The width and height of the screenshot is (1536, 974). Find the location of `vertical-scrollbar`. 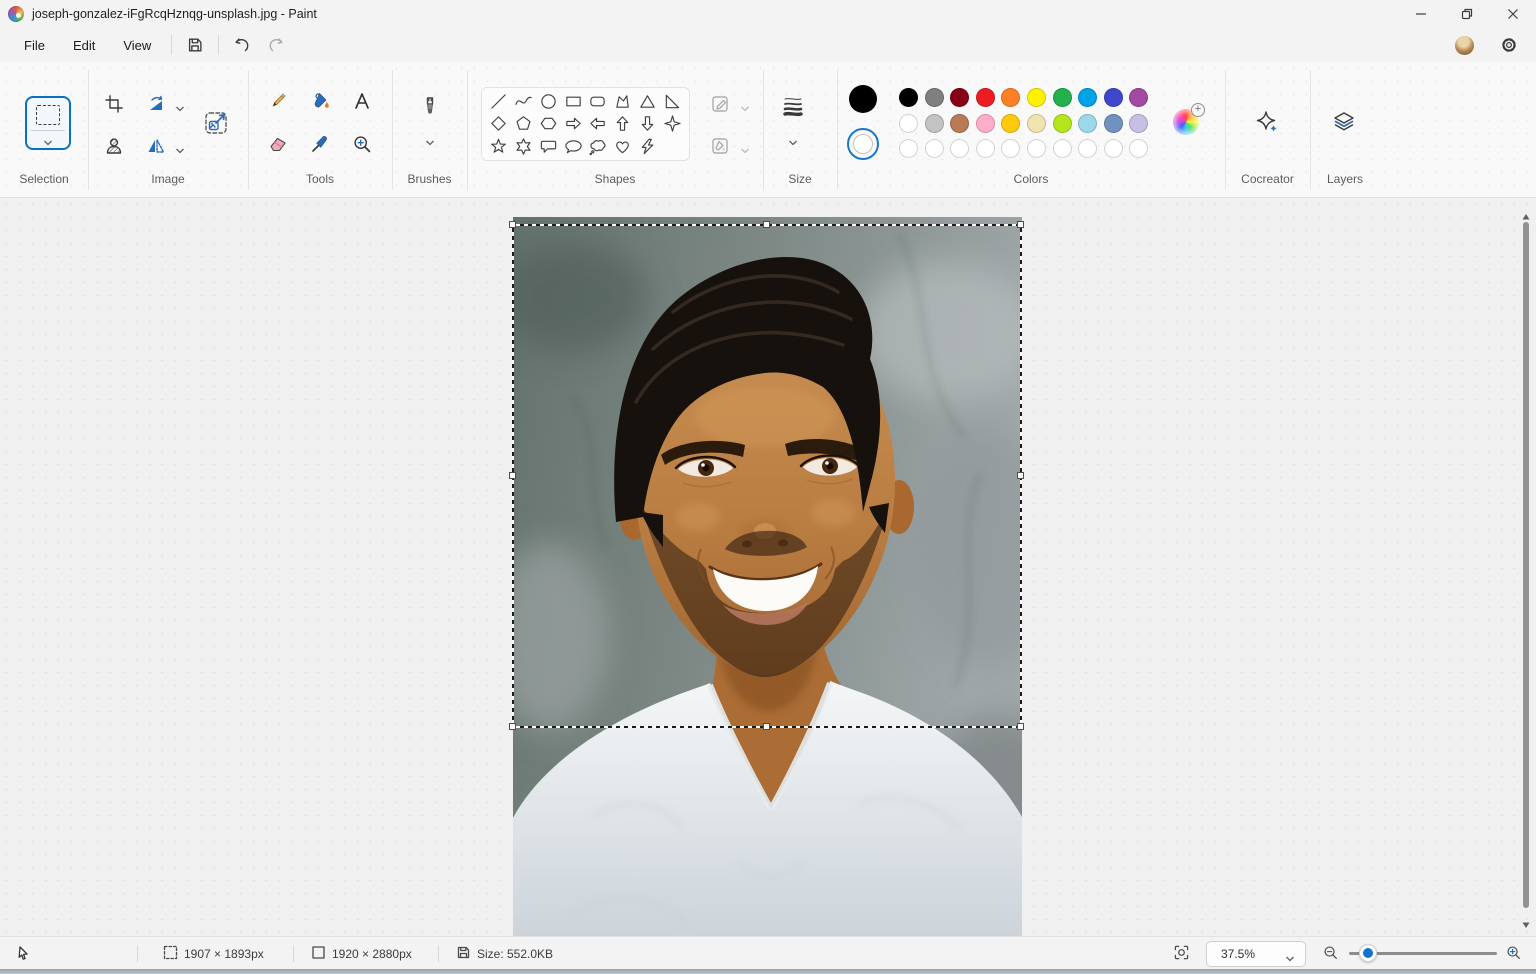

vertical-scrollbar is located at coordinates (1526, 567).